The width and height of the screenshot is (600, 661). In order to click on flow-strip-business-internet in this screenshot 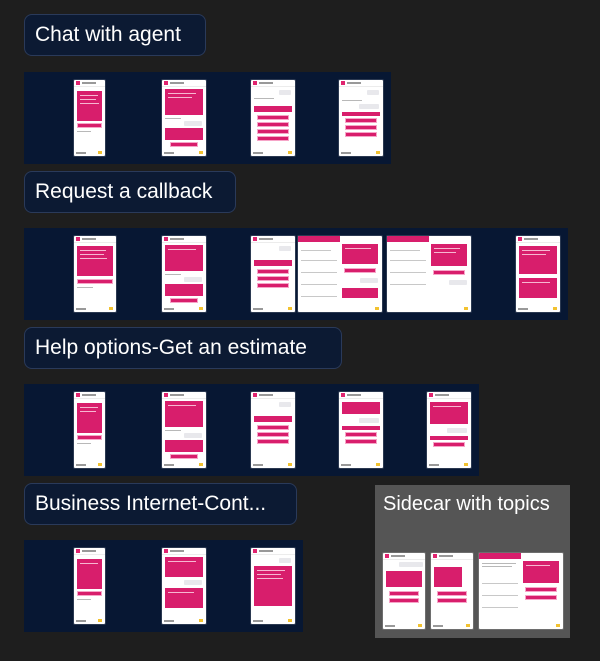, I will do `click(163, 586)`.